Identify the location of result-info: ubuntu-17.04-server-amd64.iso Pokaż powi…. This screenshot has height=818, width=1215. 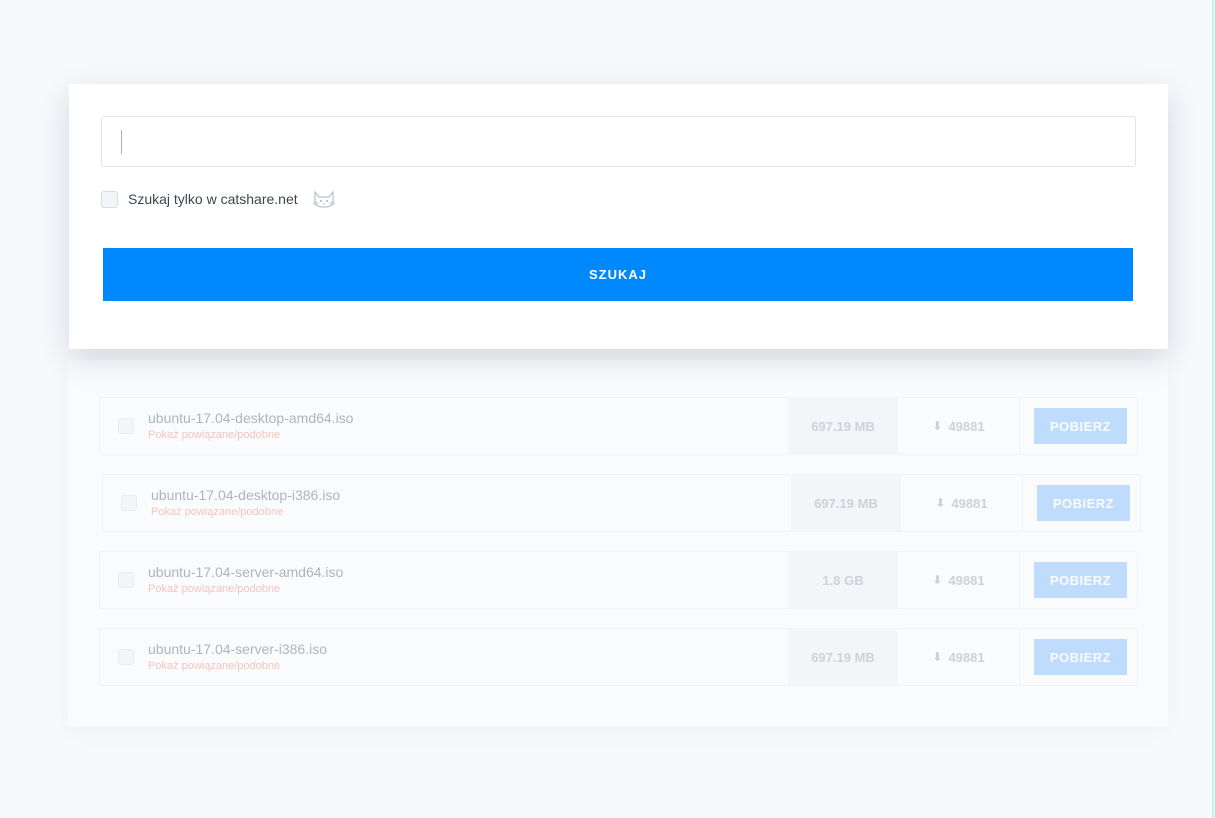
(468, 580).